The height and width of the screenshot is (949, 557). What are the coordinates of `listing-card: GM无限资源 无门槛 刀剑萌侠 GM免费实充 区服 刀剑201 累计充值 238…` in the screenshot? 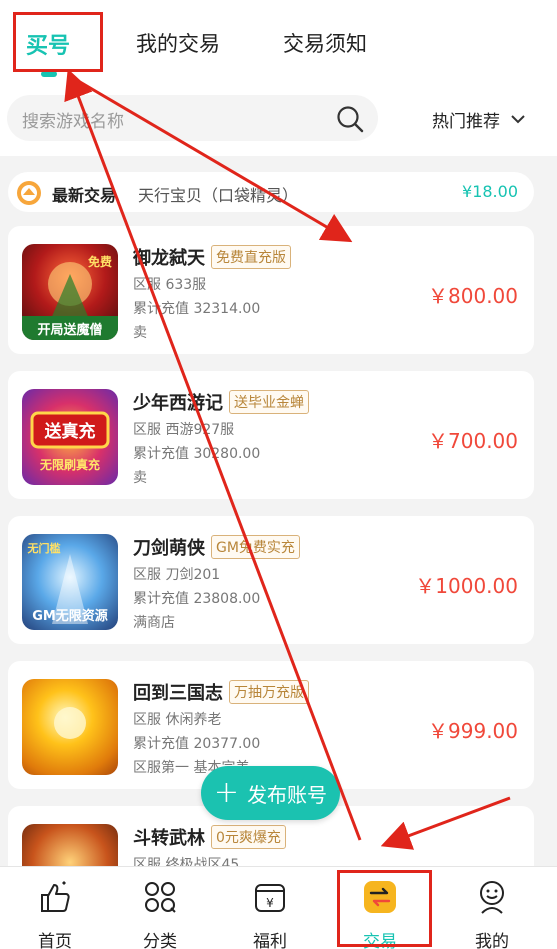 It's located at (271, 580).